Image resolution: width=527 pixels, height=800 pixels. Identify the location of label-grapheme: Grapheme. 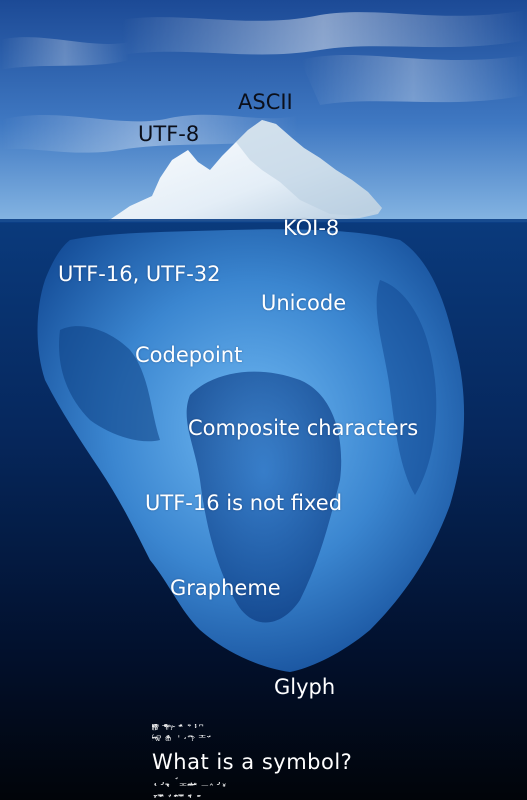
(225, 588).